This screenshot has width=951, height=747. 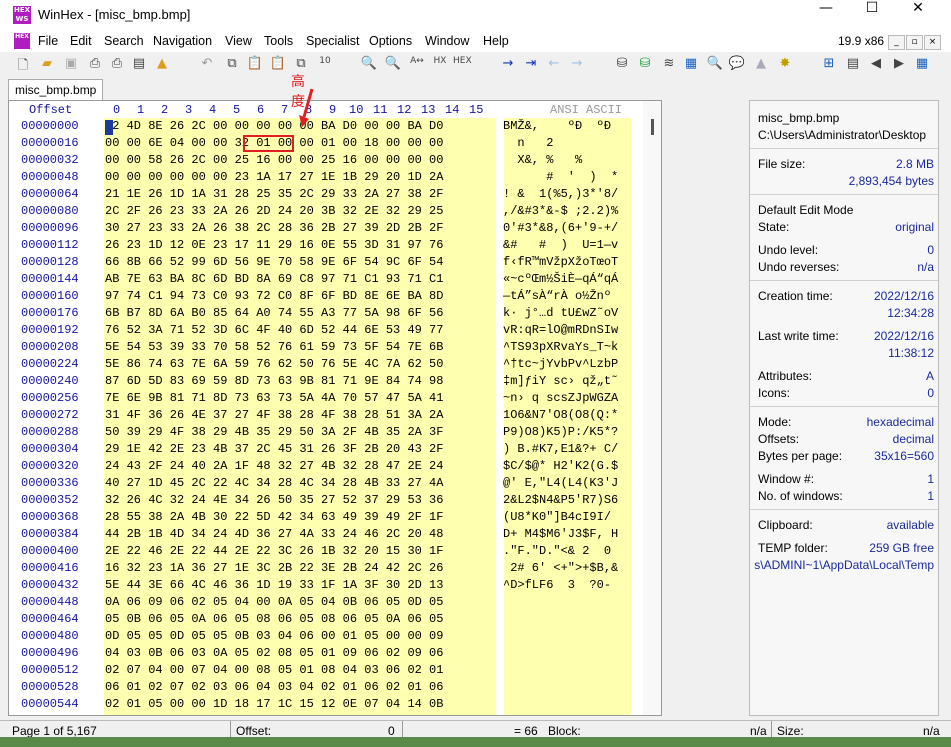 I want to click on close-button: ✕, so click(x=918, y=15).